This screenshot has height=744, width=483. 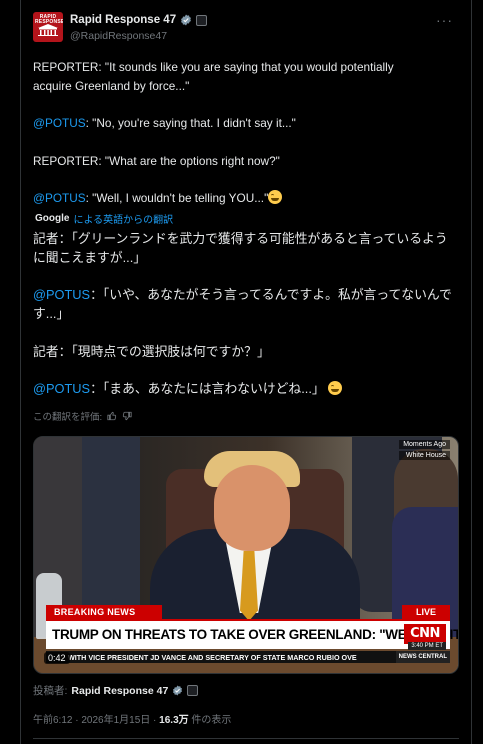 I want to click on google-label: Google, so click(x=52, y=218).